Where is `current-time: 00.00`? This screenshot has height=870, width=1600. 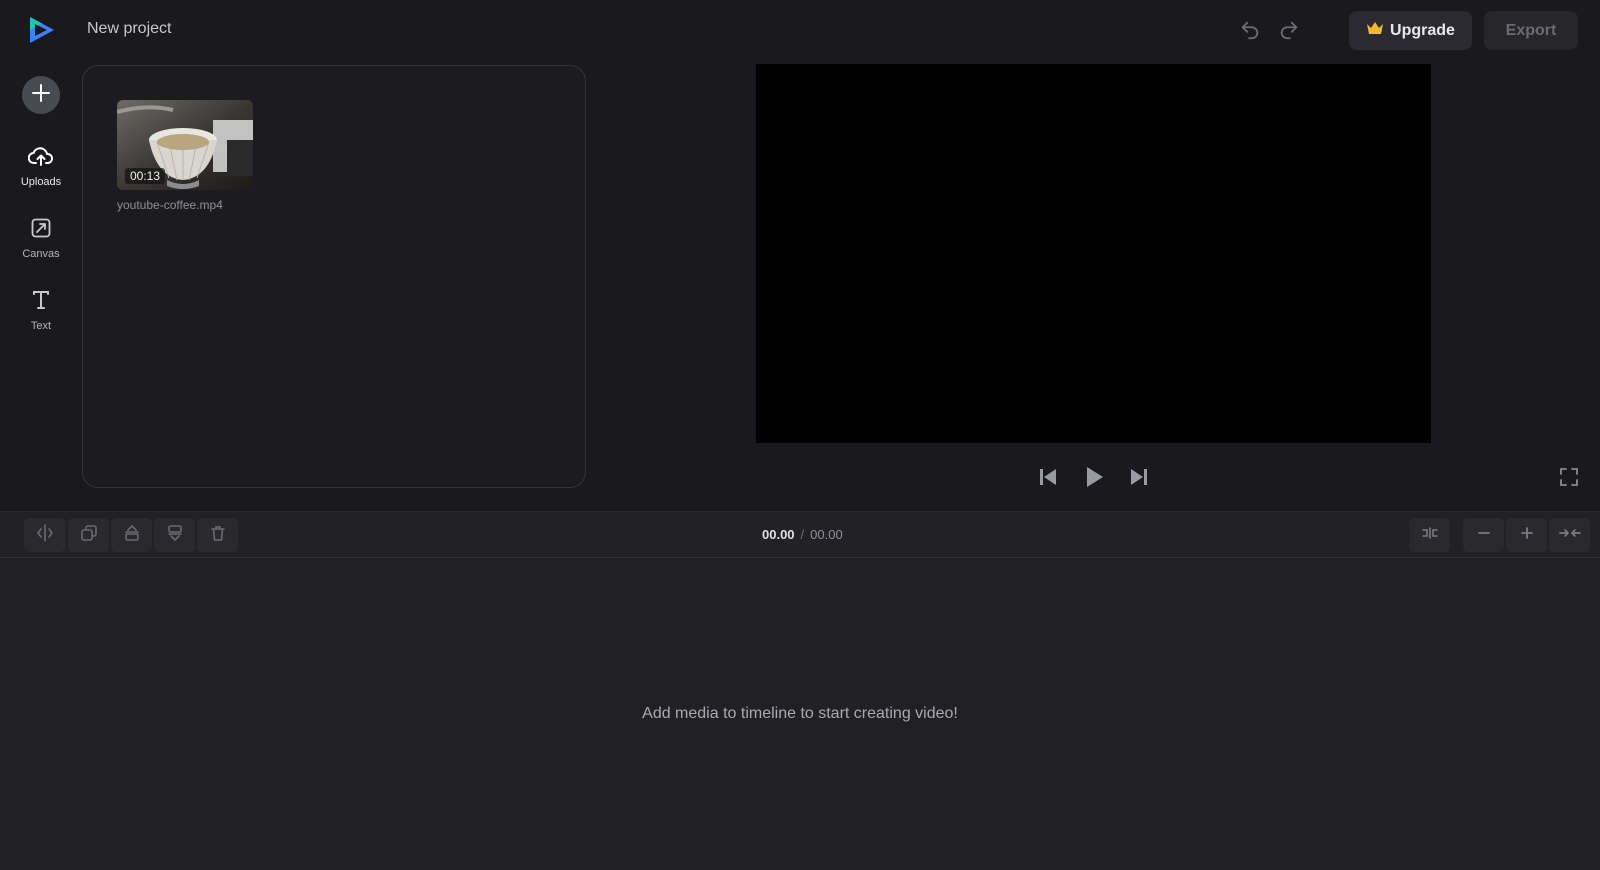 current-time: 00.00 is located at coordinates (778, 534).